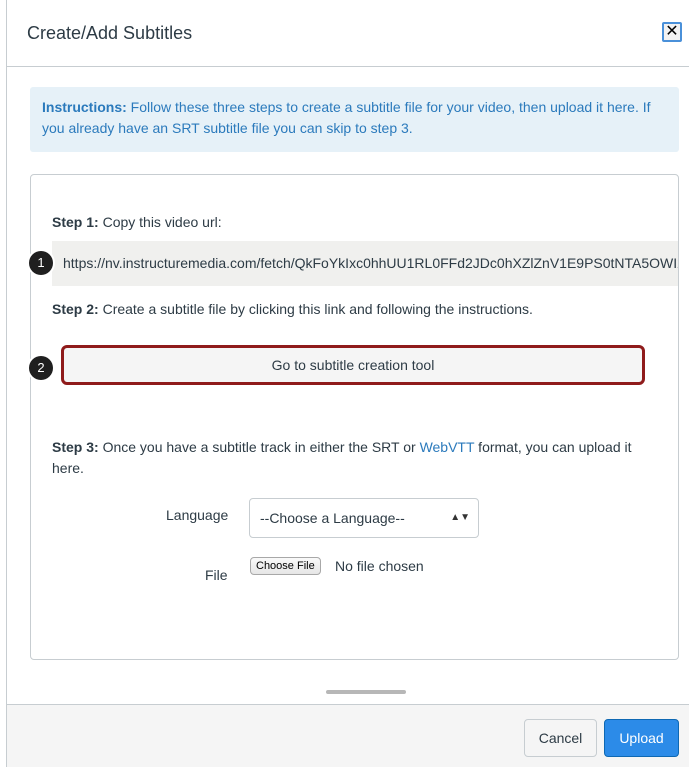  Describe the element at coordinates (460, 517) in the screenshot. I see `select-arrows-icon: ▲▼` at that location.